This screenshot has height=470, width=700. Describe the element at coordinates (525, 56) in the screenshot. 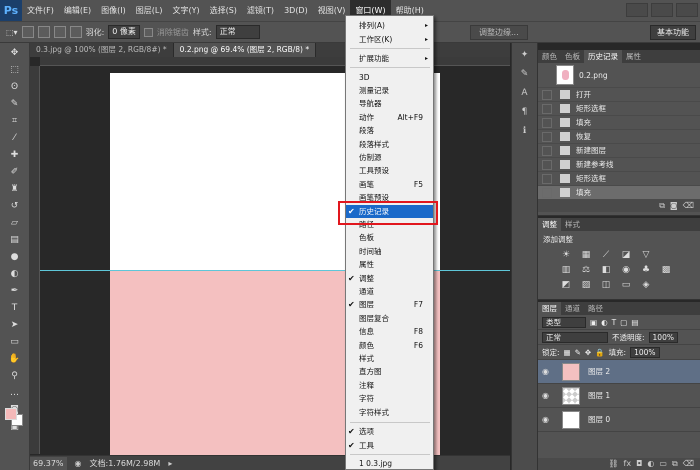

I see `tool-presets-icon: ✦` at that location.